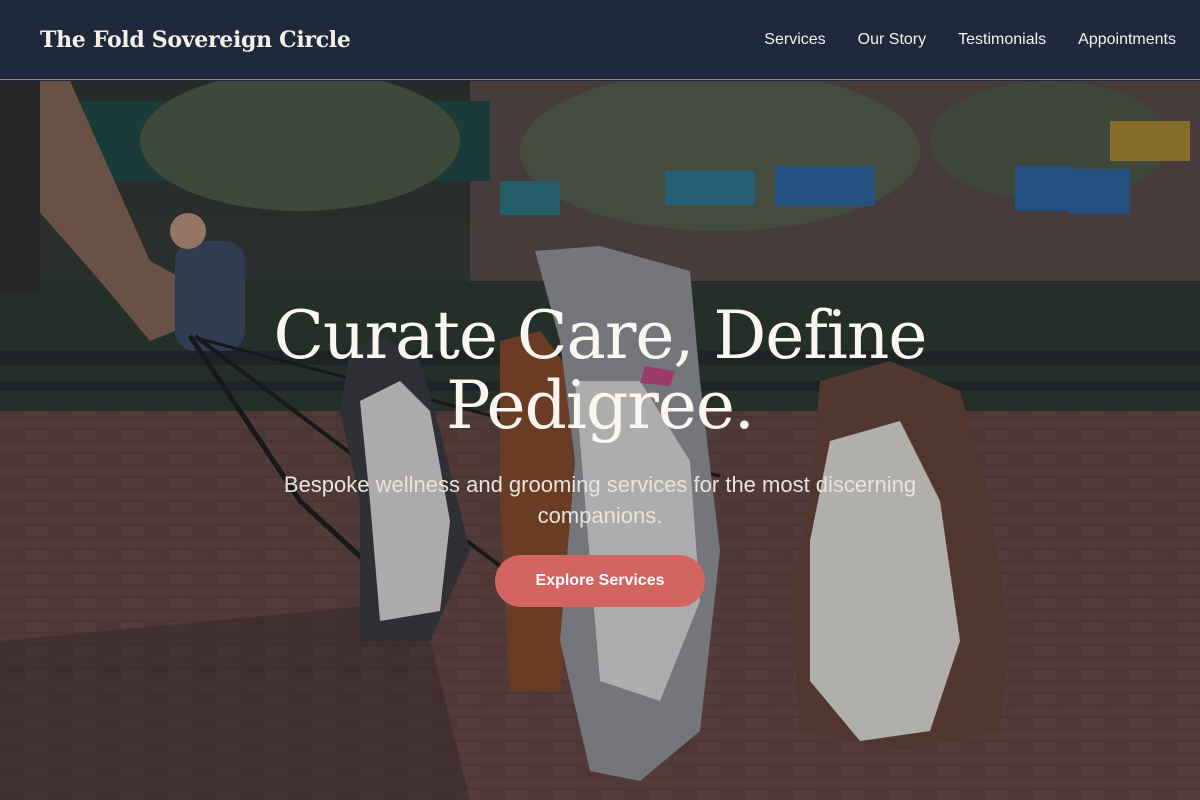 This screenshot has width=1200, height=800. What do you see at coordinates (1002, 40) in the screenshot?
I see `nav-link-testimonials: Testimonials` at bounding box center [1002, 40].